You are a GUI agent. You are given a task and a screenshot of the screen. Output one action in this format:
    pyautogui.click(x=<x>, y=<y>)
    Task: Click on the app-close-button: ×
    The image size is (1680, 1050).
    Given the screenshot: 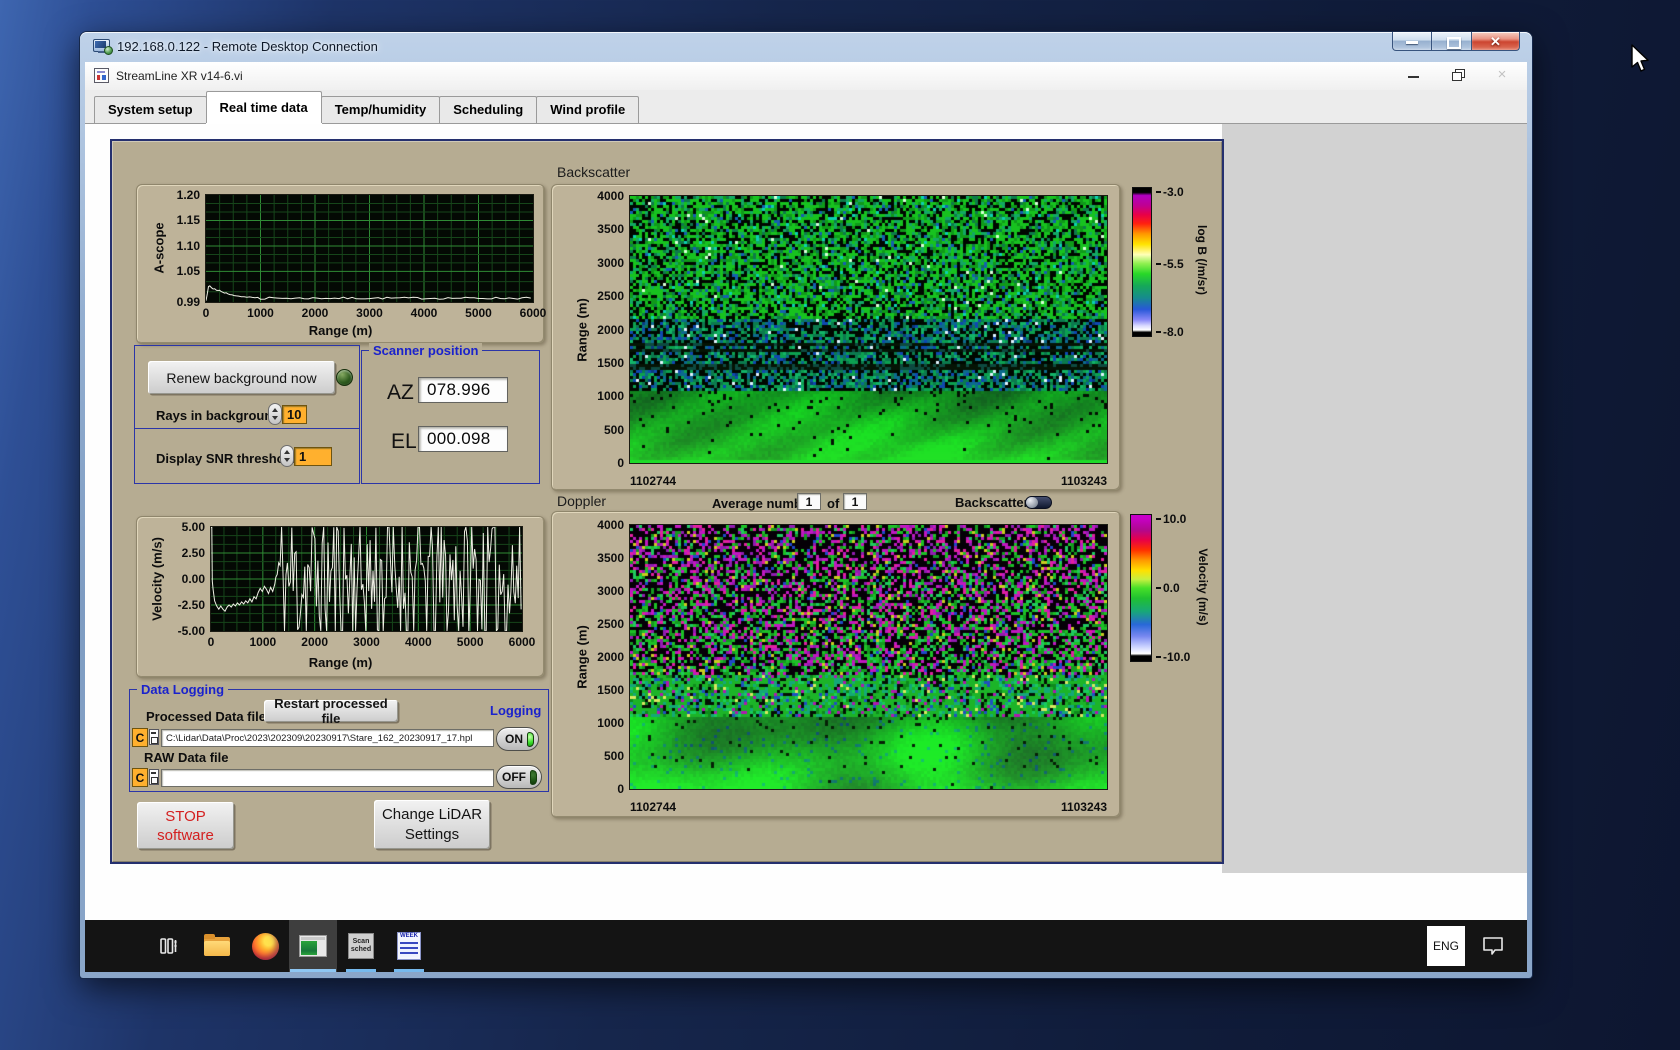 What is the action you would take?
    pyautogui.click(x=1502, y=74)
    